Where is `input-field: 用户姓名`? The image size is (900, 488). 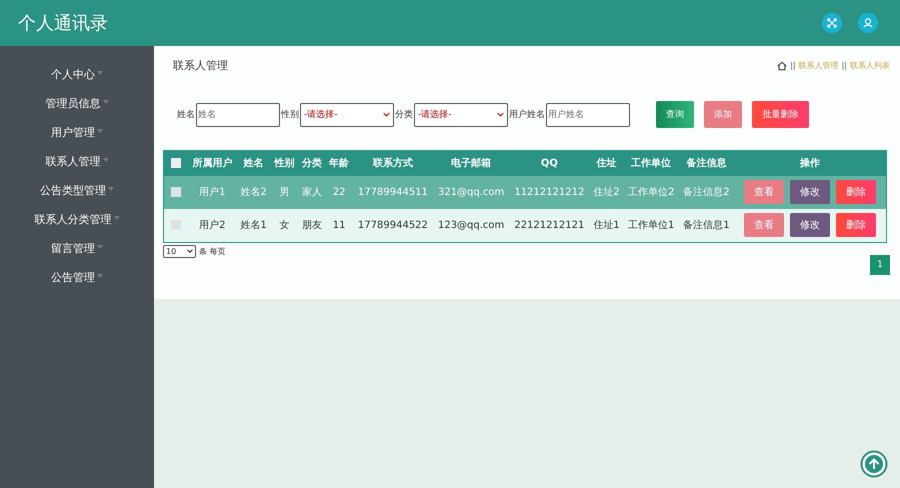 input-field: 用户姓名 is located at coordinates (588, 114).